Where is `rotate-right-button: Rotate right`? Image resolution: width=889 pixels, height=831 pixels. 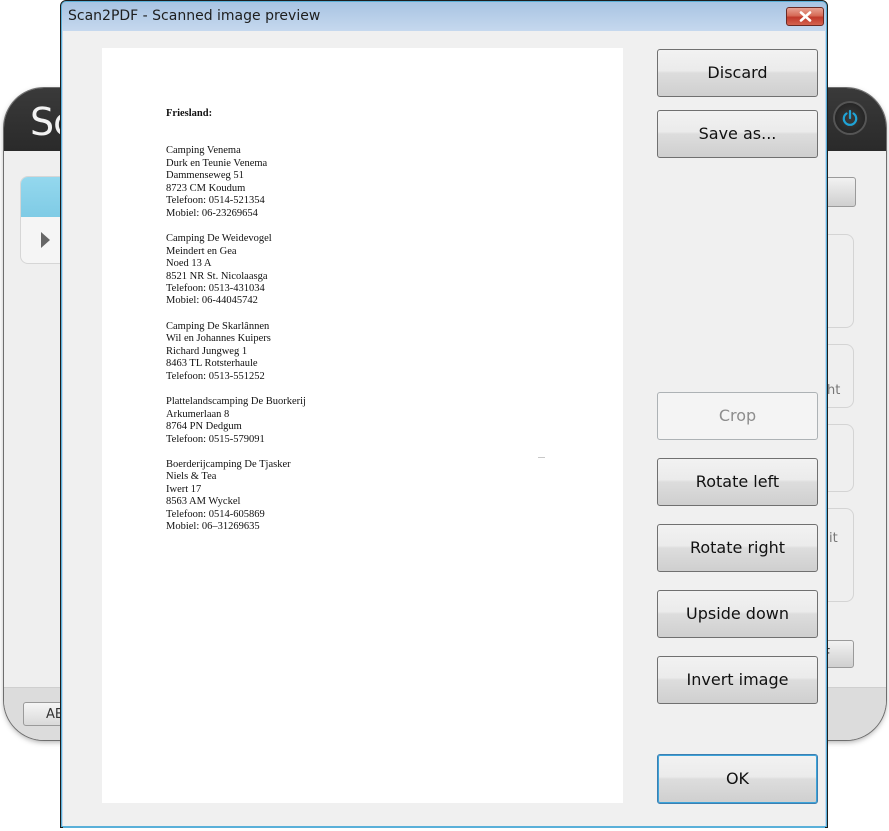 rotate-right-button: Rotate right is located at coordinates (737, 548).